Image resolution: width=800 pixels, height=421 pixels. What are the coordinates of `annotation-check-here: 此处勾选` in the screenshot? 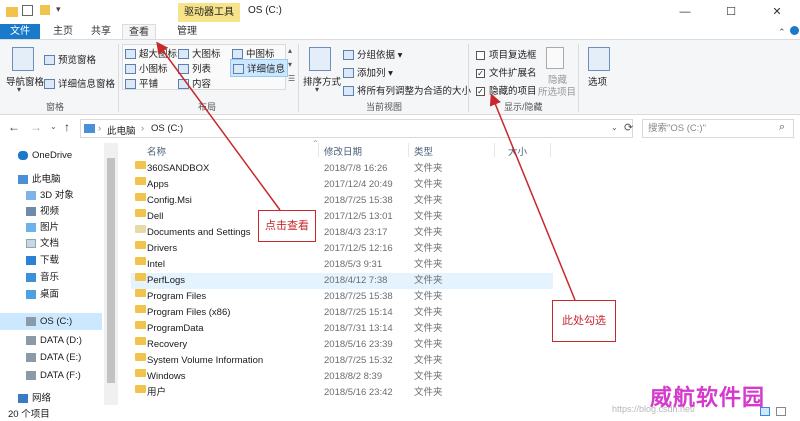 It's located at (584, 321).